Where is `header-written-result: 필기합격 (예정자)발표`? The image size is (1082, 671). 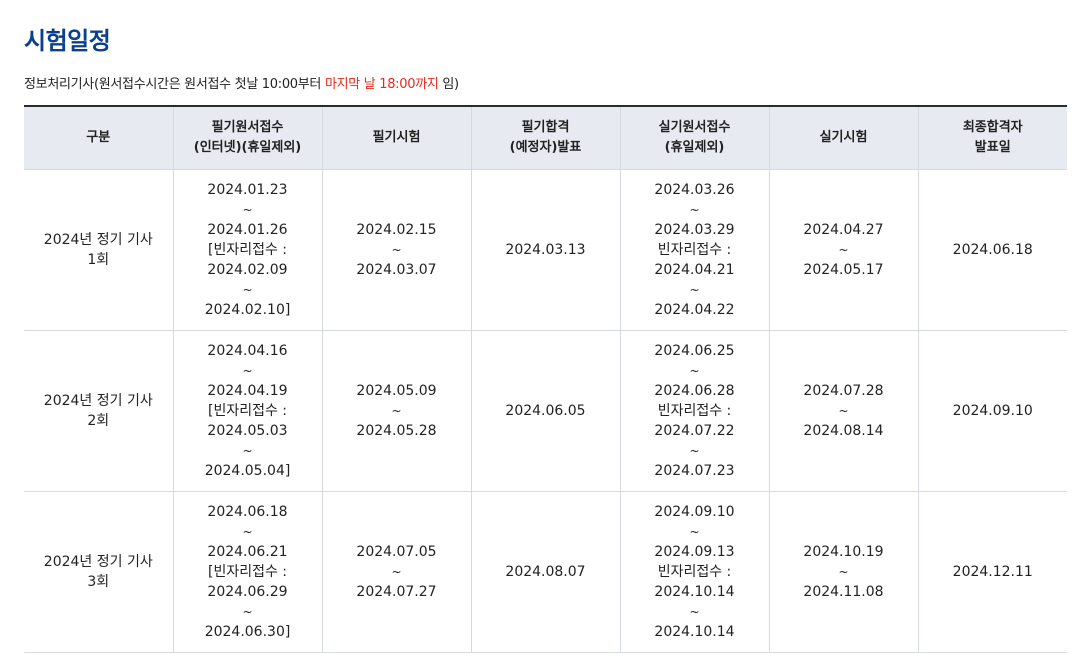
header-written-result: 필기합격 (예정자)발표 is located at coordinates (545, 138).